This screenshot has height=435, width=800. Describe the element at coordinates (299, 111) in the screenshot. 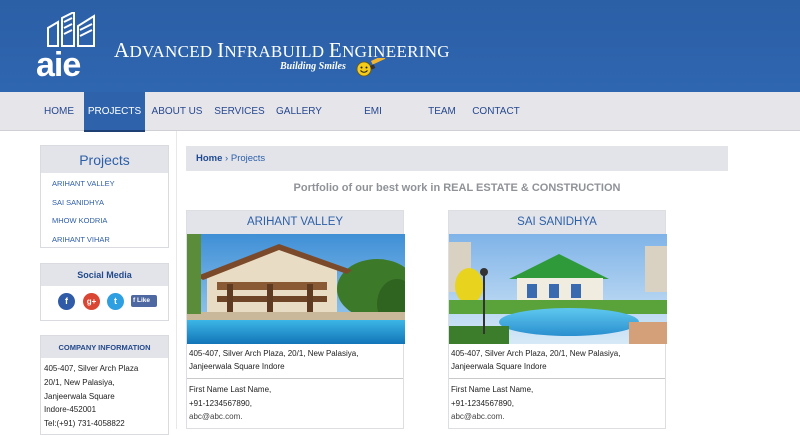

I see `nav-gallery: GALLERY` at that location.